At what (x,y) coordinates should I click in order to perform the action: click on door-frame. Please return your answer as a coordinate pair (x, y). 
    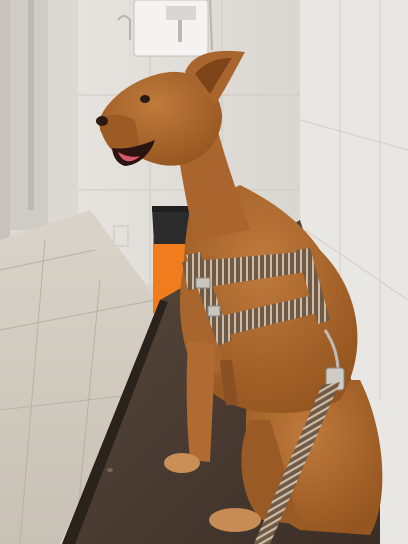
    Looking at the image, I should click on (45, 120).